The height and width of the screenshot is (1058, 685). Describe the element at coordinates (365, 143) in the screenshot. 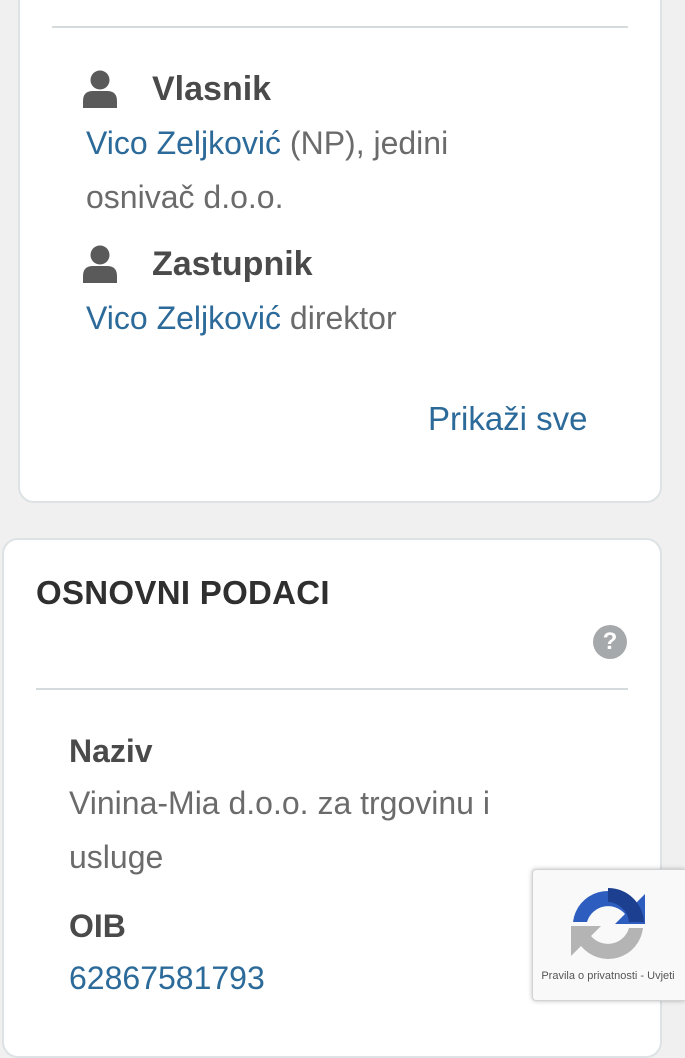

I see `owner-detail-1: (NP), jedini` at that location.